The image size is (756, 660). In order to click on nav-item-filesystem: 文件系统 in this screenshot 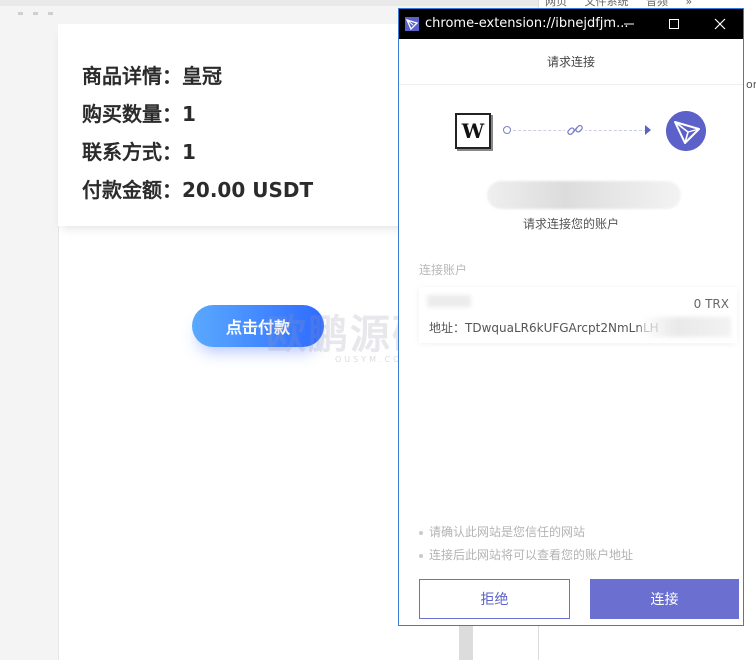, I will do `click(607, 4)`.